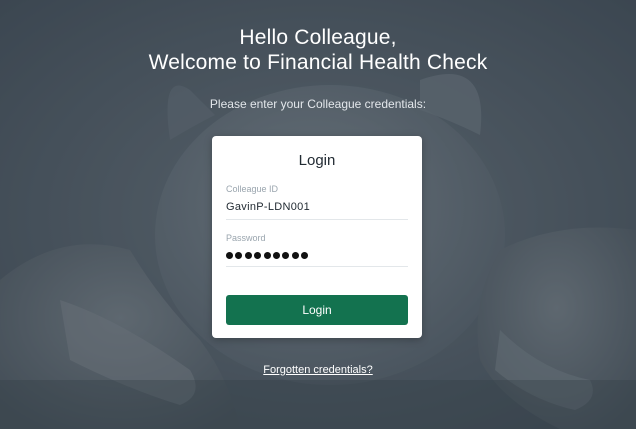 This screenshot has width=636, height=429. What do you see at coordinates (318, 104) in the screenshot?
I see `instructions-text: Please enter your Colleague credentials:` at bounding box center [318, 104].